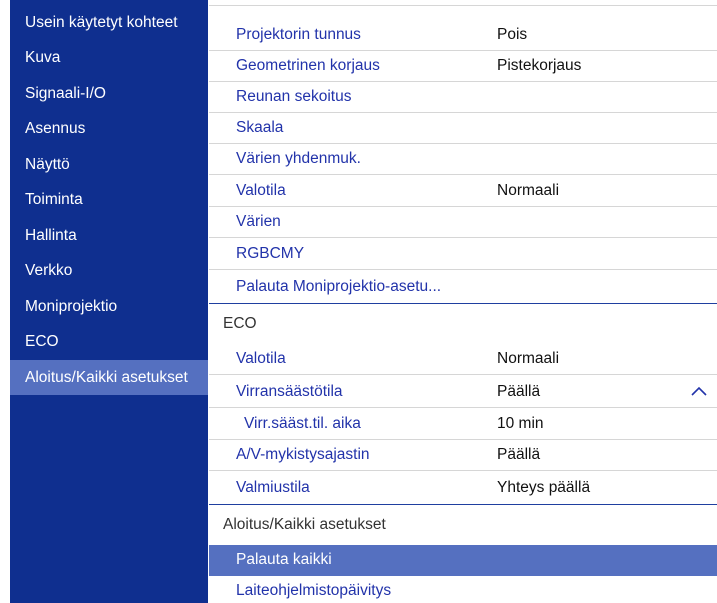 The width and height of the screenshot is (717, 603). I want to click on menu-row-colors: Värien, so click(463, 222).